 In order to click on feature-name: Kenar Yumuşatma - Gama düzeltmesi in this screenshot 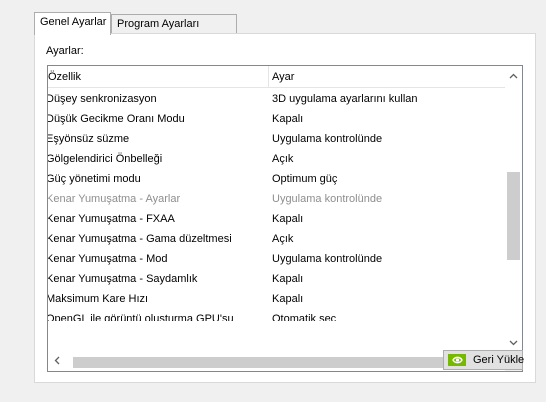, I will do `click(140, 239)`.